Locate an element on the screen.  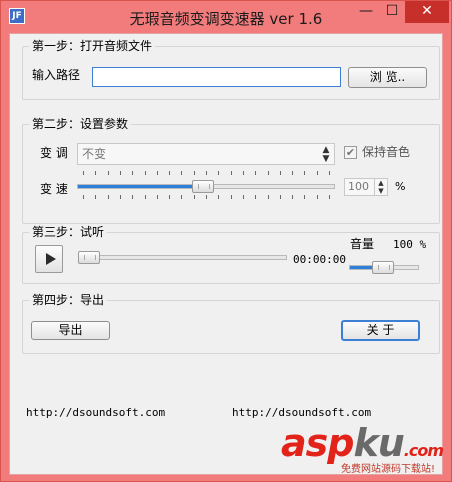
pitch-select: 不变 ▲ ▼ is located at coordinates (206, 154).